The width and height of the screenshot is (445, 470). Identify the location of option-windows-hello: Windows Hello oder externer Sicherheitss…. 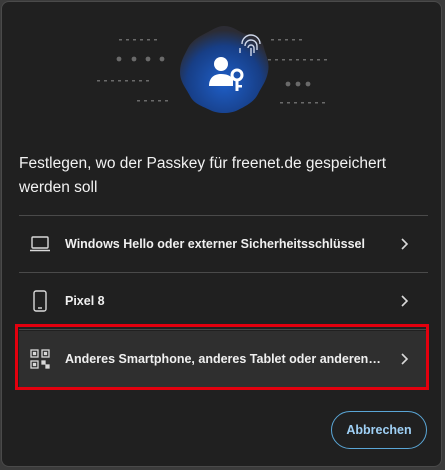
(223, 244).